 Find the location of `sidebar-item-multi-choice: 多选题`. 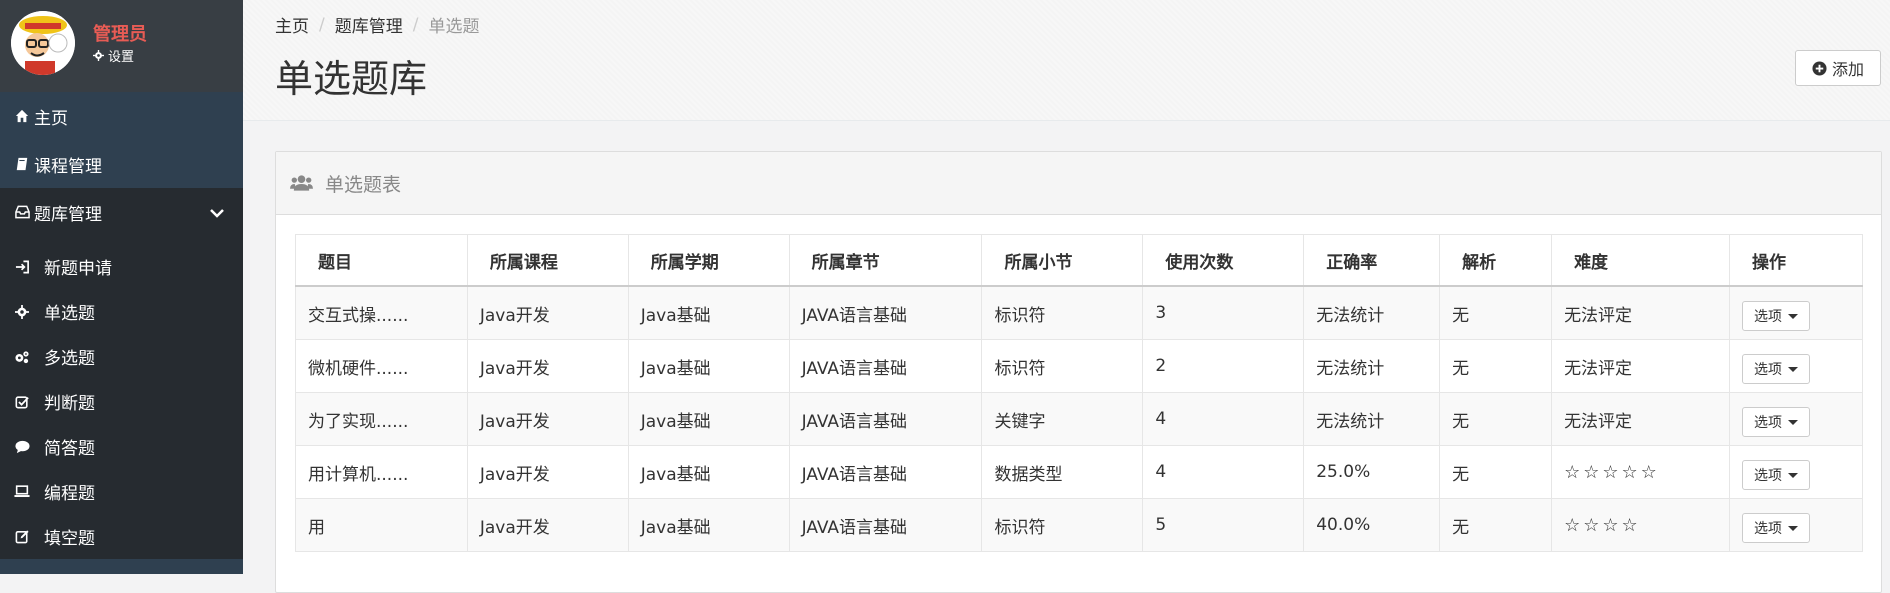

sidebar-item-multi-choice: 多选题 is located at coordinates (121, 356).